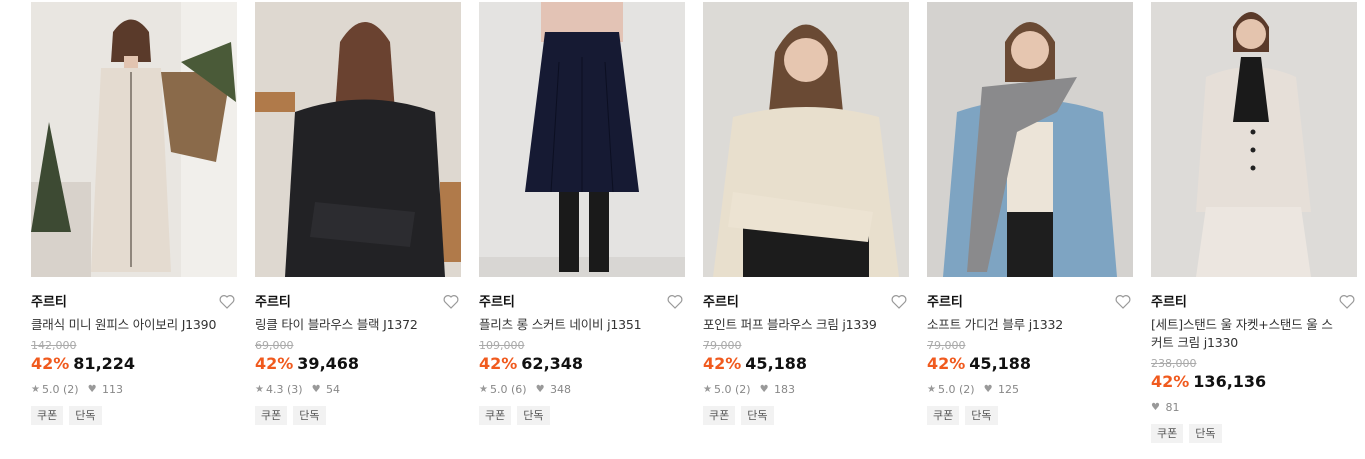  What do you see at coordinates (104, 363) in the screenshot?
I see `sale-price: 81,224` at bounding box center [104, 363].